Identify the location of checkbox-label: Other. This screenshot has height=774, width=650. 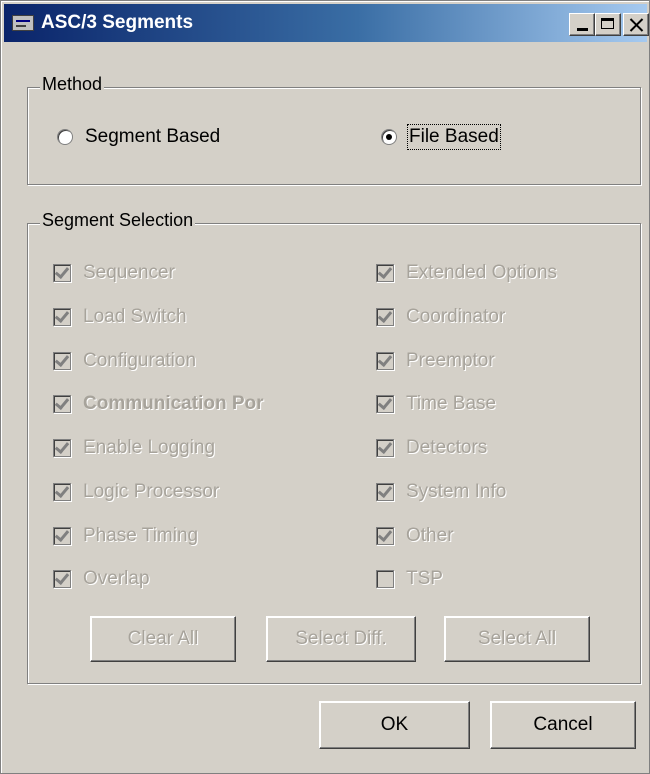
(430, 535).